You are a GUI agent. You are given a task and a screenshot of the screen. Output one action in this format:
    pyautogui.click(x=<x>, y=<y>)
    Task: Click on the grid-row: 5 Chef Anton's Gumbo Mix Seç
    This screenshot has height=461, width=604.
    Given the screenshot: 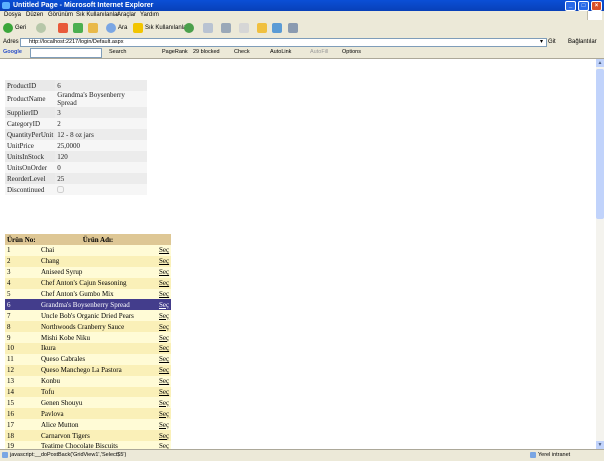 What is the action you would take?
    pyautogui.click(x=88, y=294)
    